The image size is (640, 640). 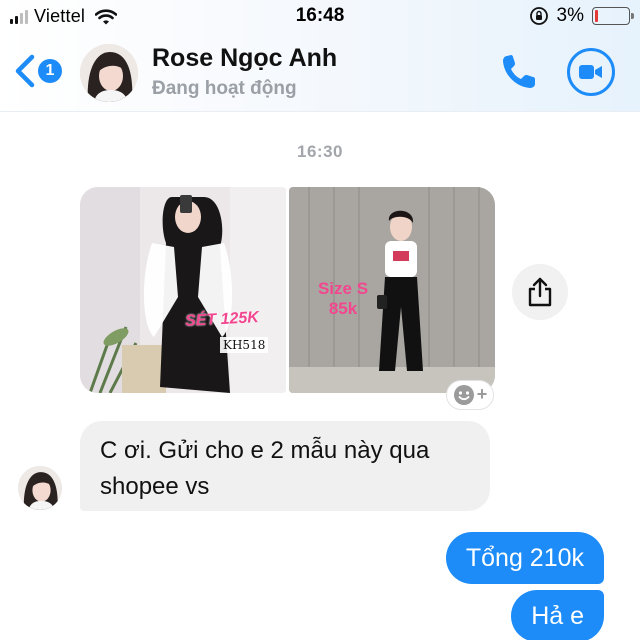 I want to click on call-button, so click(x=519, y=72).